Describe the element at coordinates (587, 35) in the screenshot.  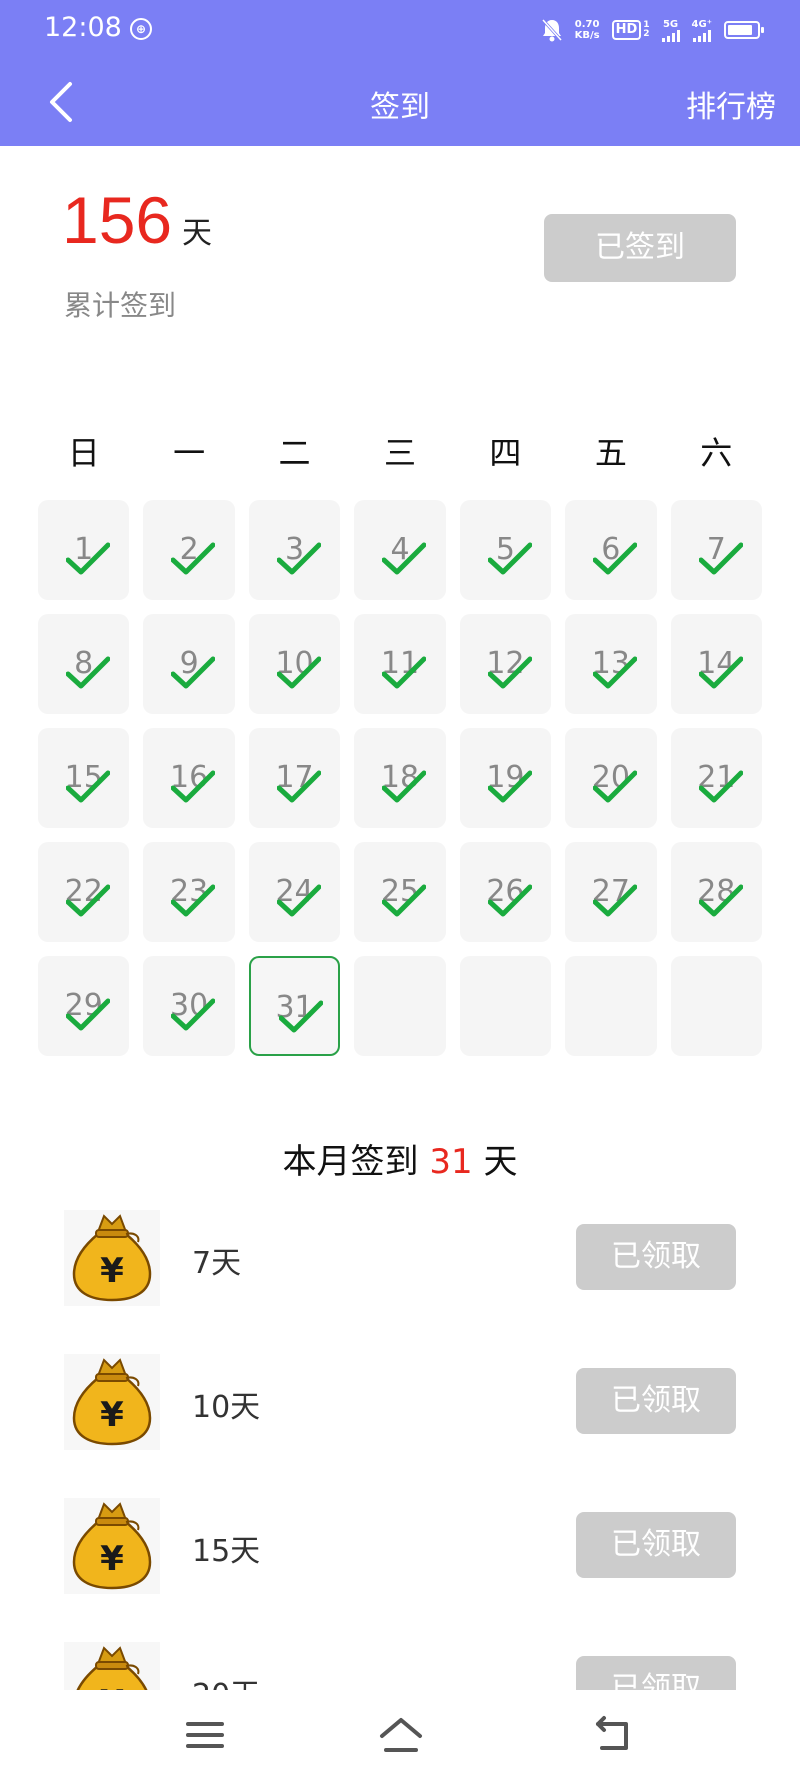
I see `speed-unit: KB/s` at that location.